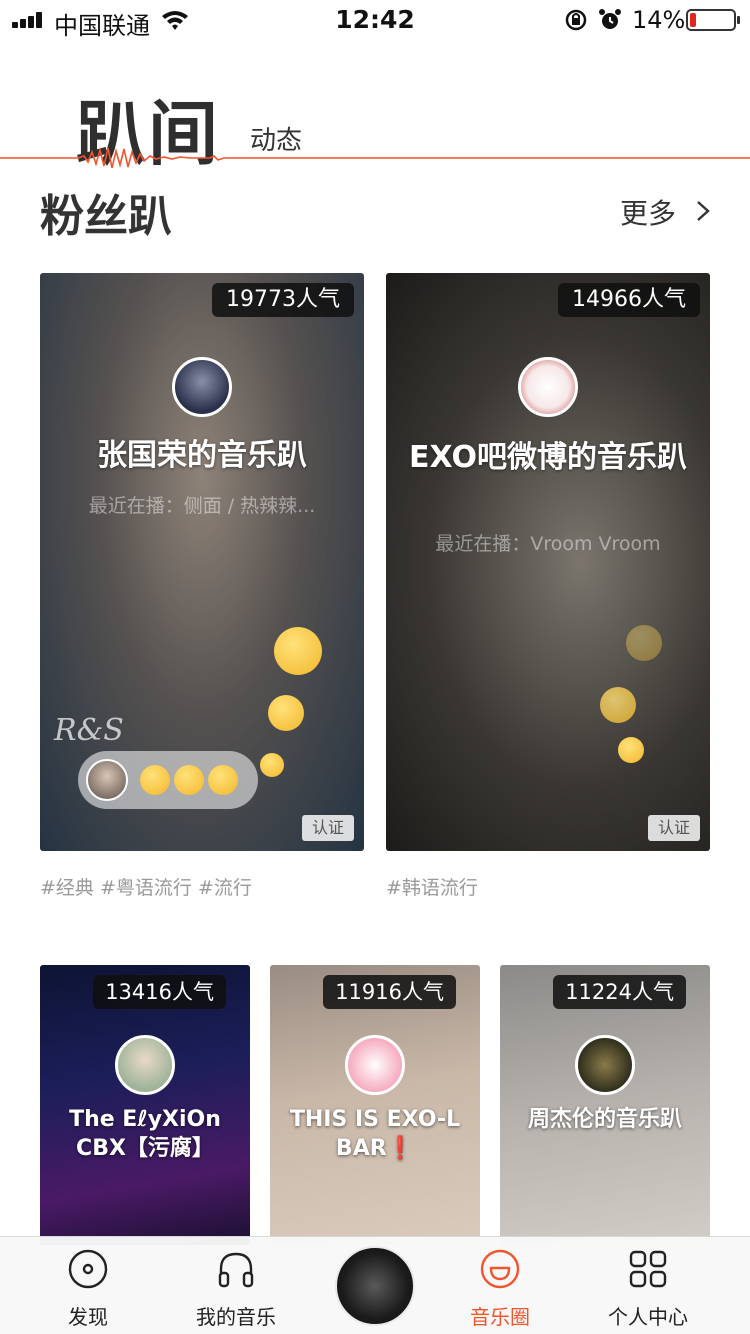 The width and height of the screenshot is (750, 1334). I want to click on tab-label: 我的音乐, so click(236, 1317).